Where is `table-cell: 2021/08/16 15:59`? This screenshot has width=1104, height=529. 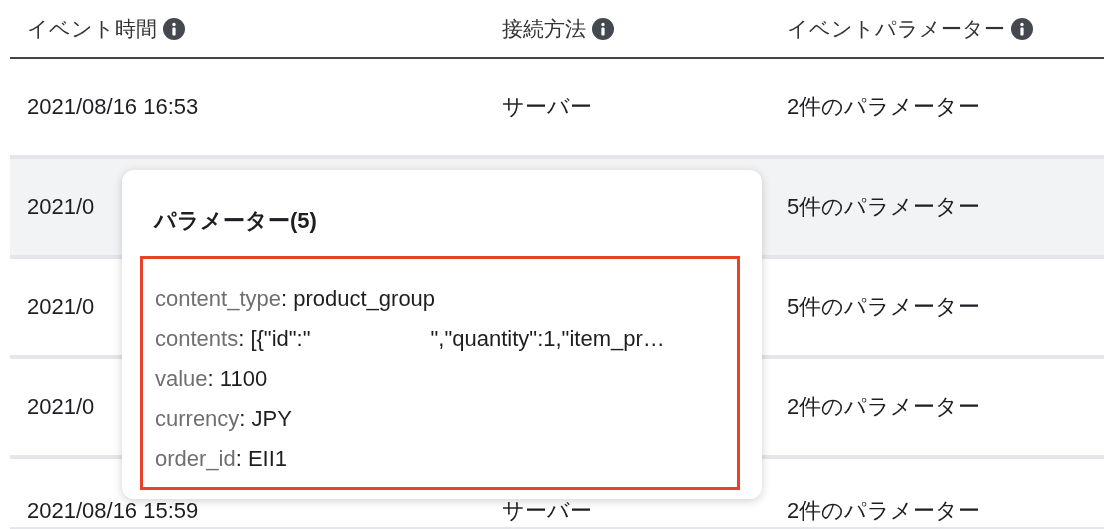 table-cell: 2021/08/16 15:59 is located at coordinates (113, 511).